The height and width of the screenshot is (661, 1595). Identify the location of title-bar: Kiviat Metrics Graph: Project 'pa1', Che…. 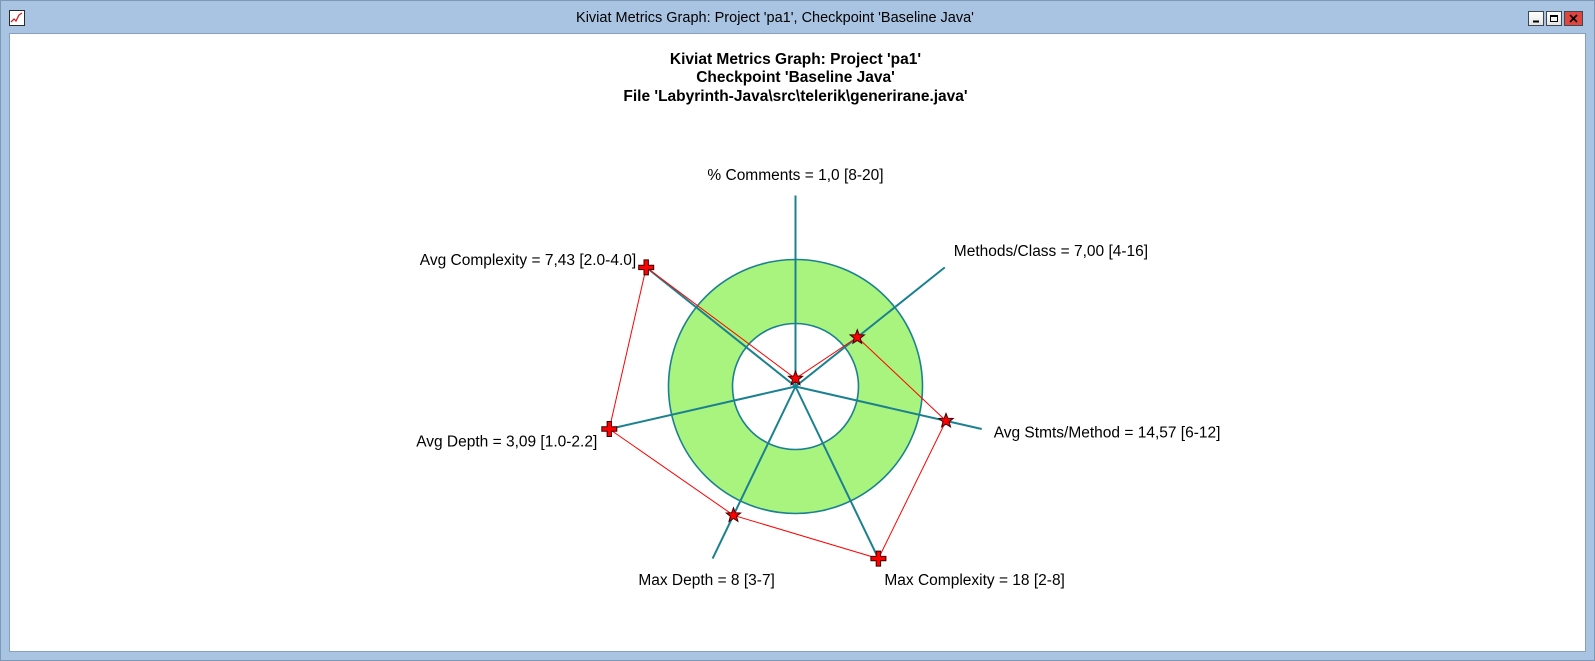
(797, 17).